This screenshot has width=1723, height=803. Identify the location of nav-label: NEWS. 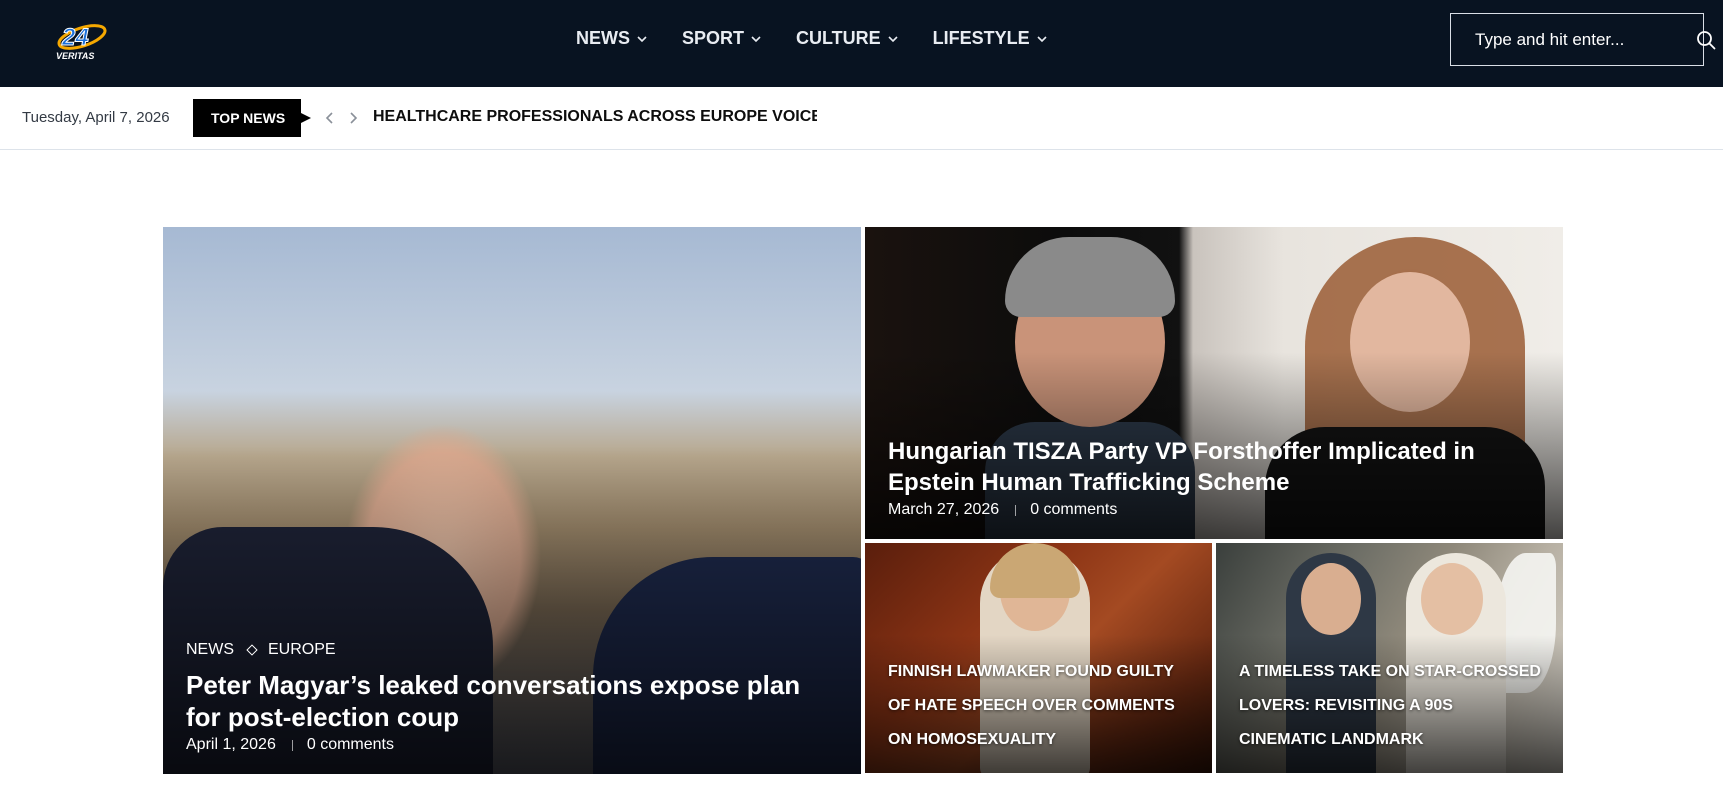
(603, 38).